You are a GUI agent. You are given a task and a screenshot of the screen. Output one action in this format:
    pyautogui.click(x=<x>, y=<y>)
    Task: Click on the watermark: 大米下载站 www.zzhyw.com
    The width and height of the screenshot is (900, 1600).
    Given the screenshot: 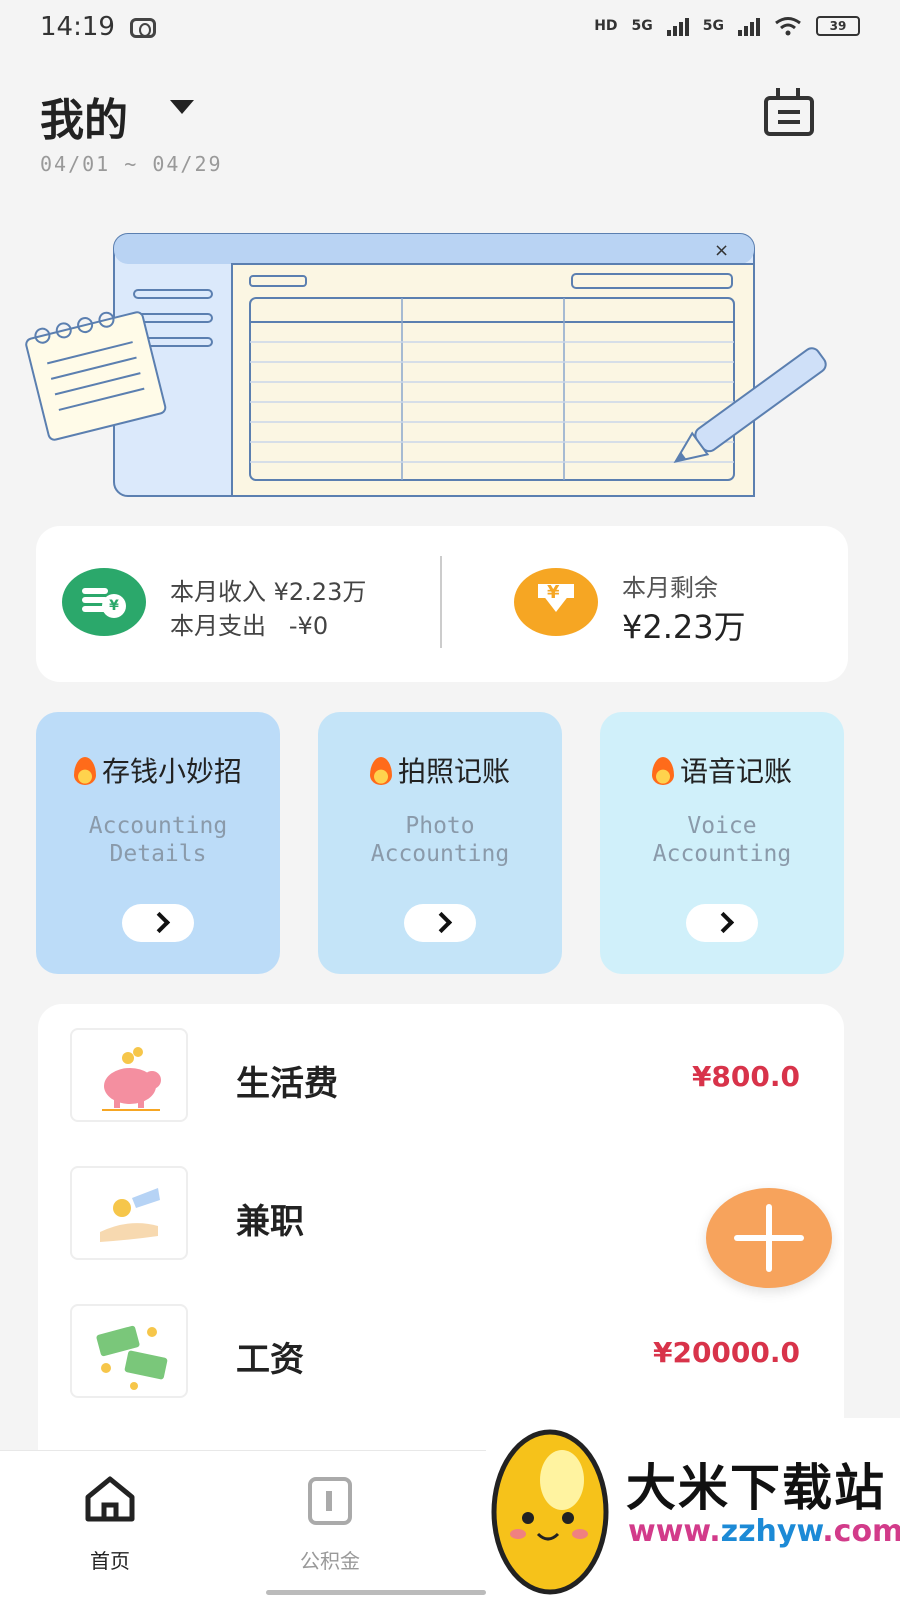 What is the action you would take?
    pyautogui.click(x=693, y=1509)
    